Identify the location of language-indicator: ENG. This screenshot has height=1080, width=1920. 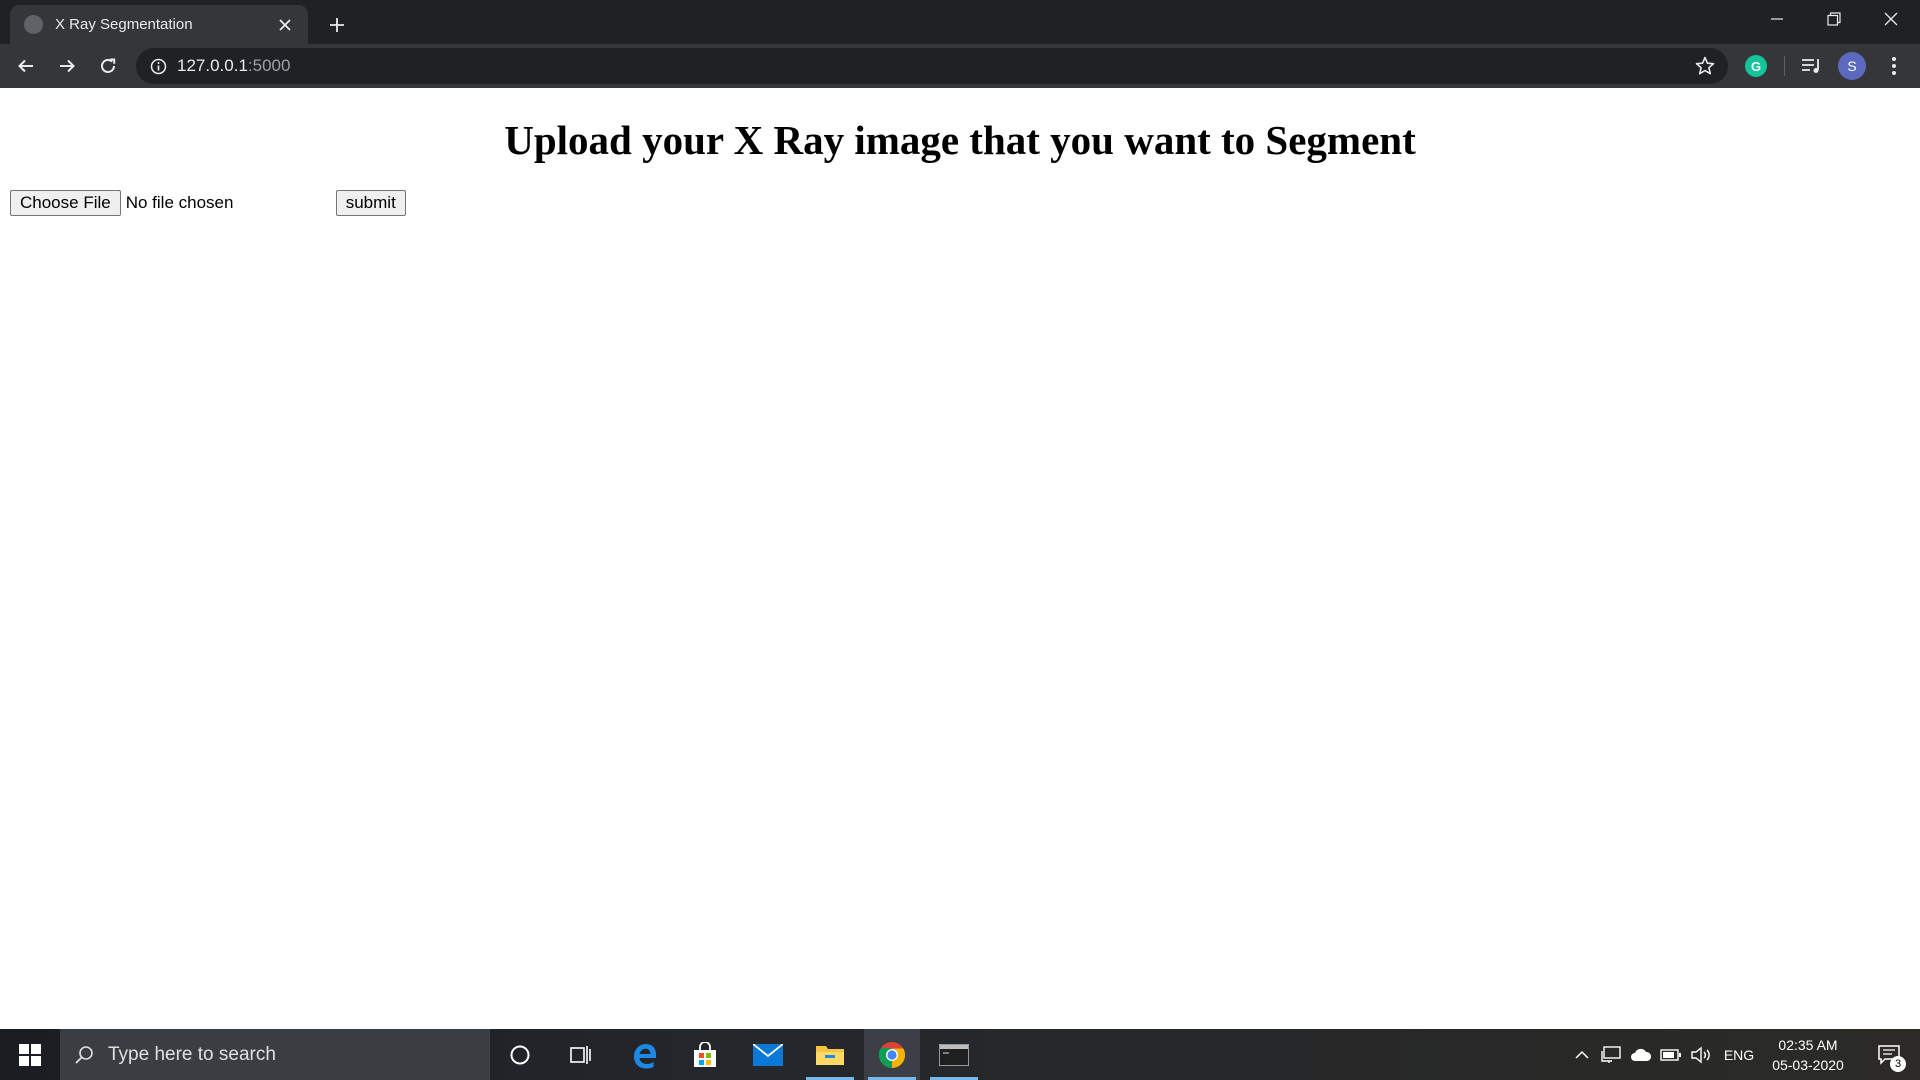
(1739, 1054).